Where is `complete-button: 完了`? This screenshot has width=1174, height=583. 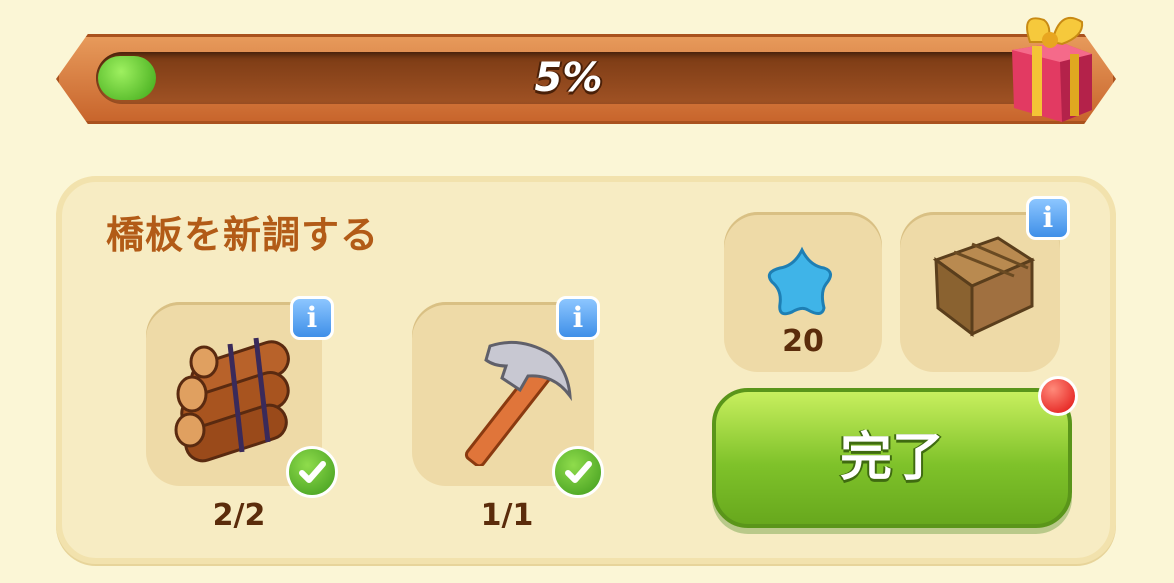 complete-button: 完了 is located at coordinates (892, 458).